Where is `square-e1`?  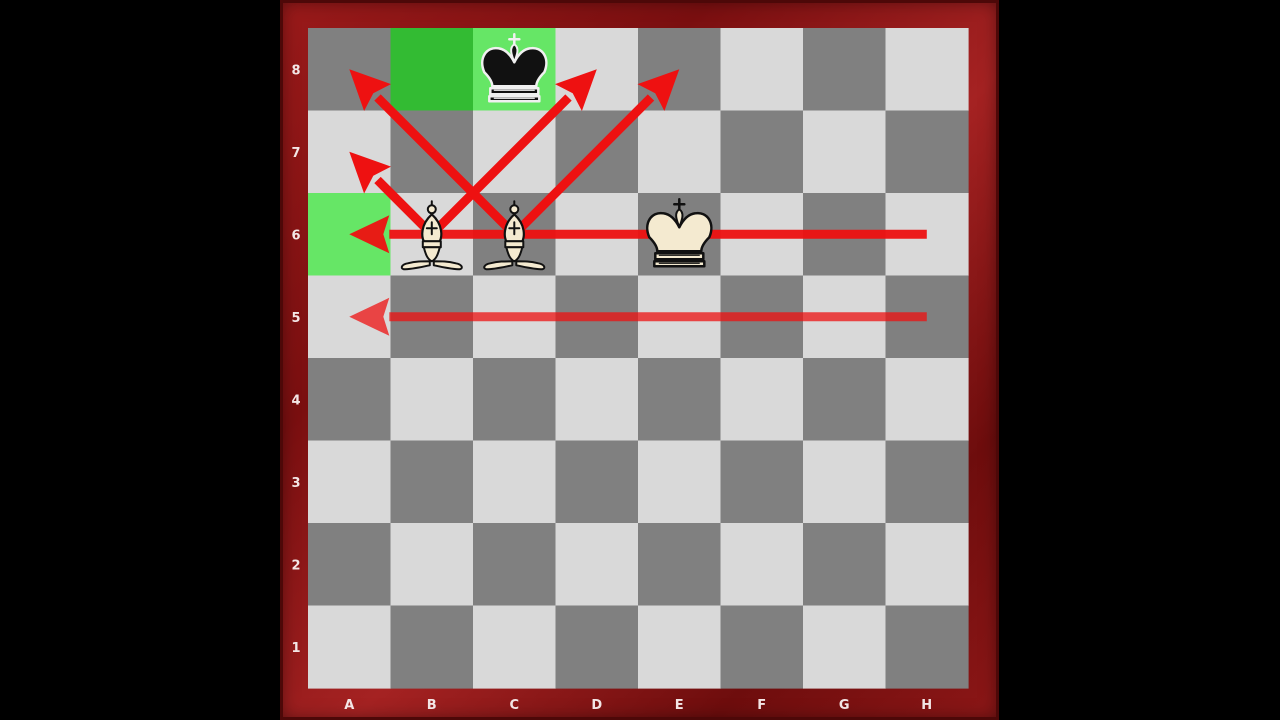
square-e1 is located at coordinates (680, 647).